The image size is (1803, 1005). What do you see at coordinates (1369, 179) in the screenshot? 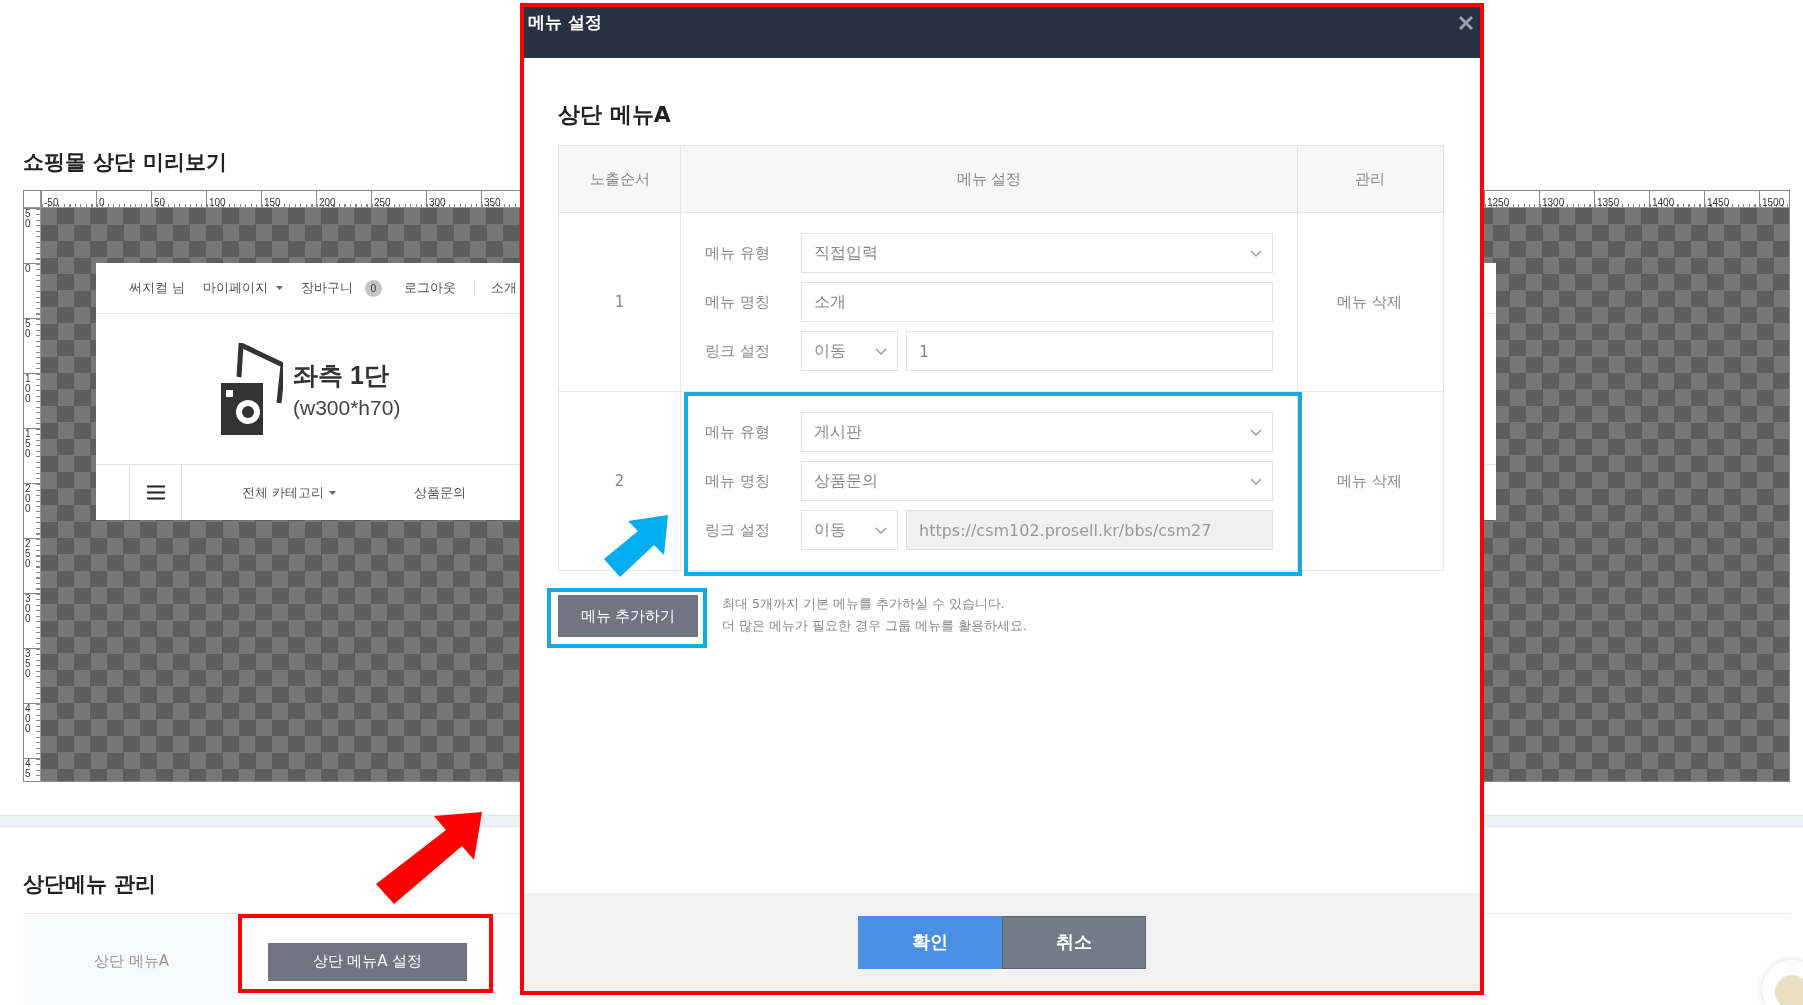
I see `column-header: 관리` at bounding box center [1369, 179].